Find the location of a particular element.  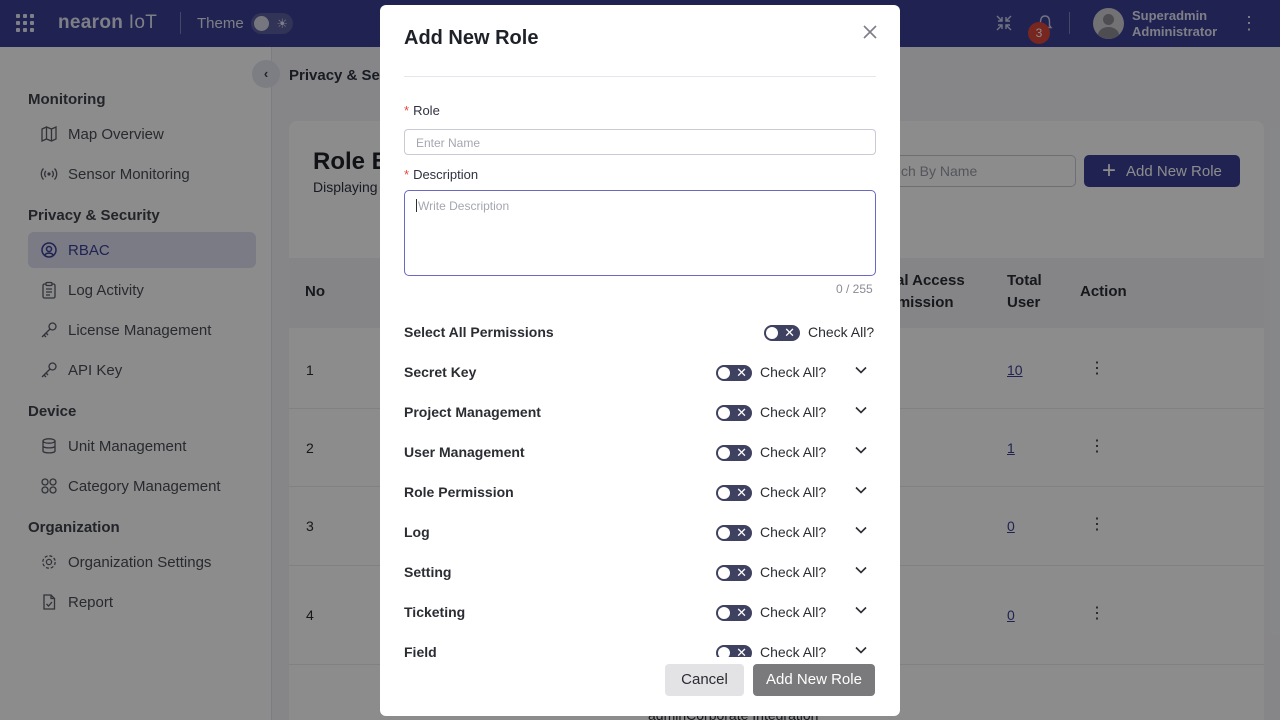

permission-name: Setting is located at coordinates (428, 572).